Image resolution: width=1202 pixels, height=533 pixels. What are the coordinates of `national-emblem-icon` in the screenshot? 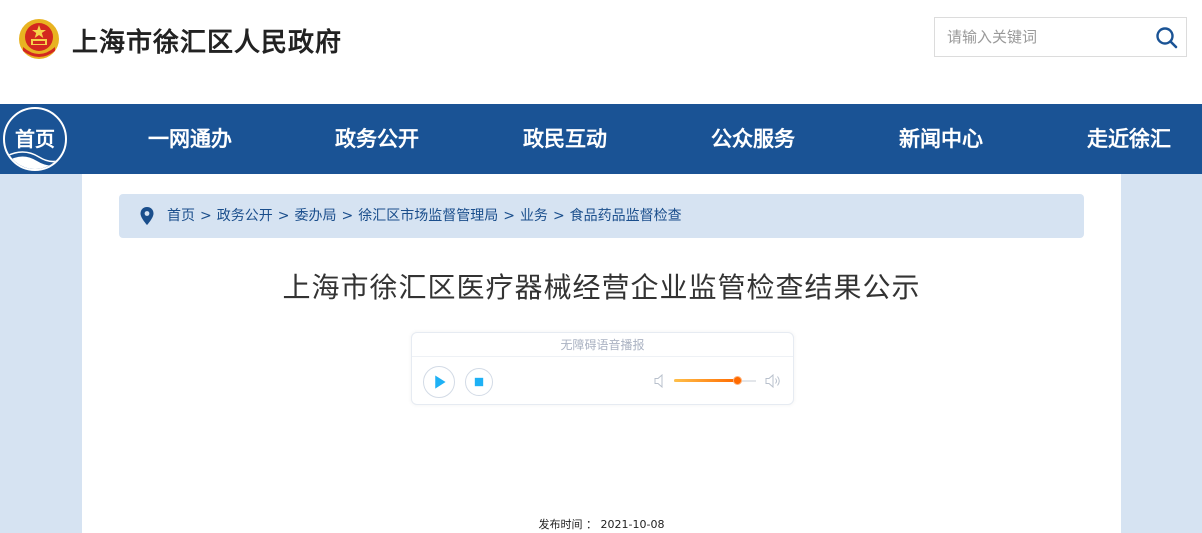 It's located at (39, 39).